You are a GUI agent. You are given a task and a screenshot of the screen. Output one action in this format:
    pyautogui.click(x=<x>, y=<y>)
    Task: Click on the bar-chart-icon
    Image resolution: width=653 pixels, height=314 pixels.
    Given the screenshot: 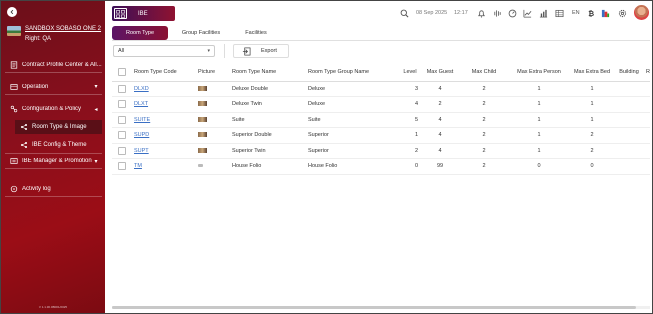 What is the action you would take?
    pyautogui.click(x=543, y=13)
    